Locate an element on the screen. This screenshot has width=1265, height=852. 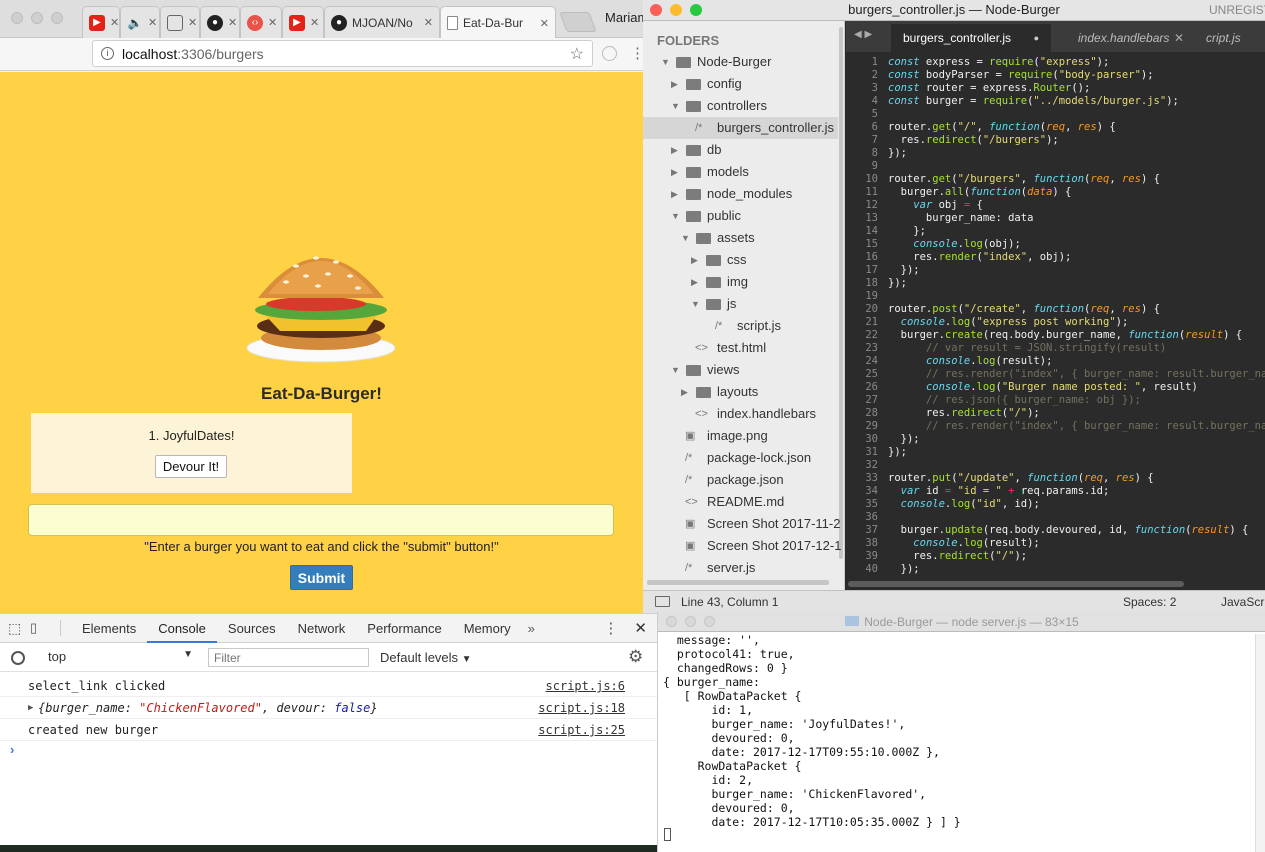
sidebar-hscrollbar is located at coordinates (738, 582).